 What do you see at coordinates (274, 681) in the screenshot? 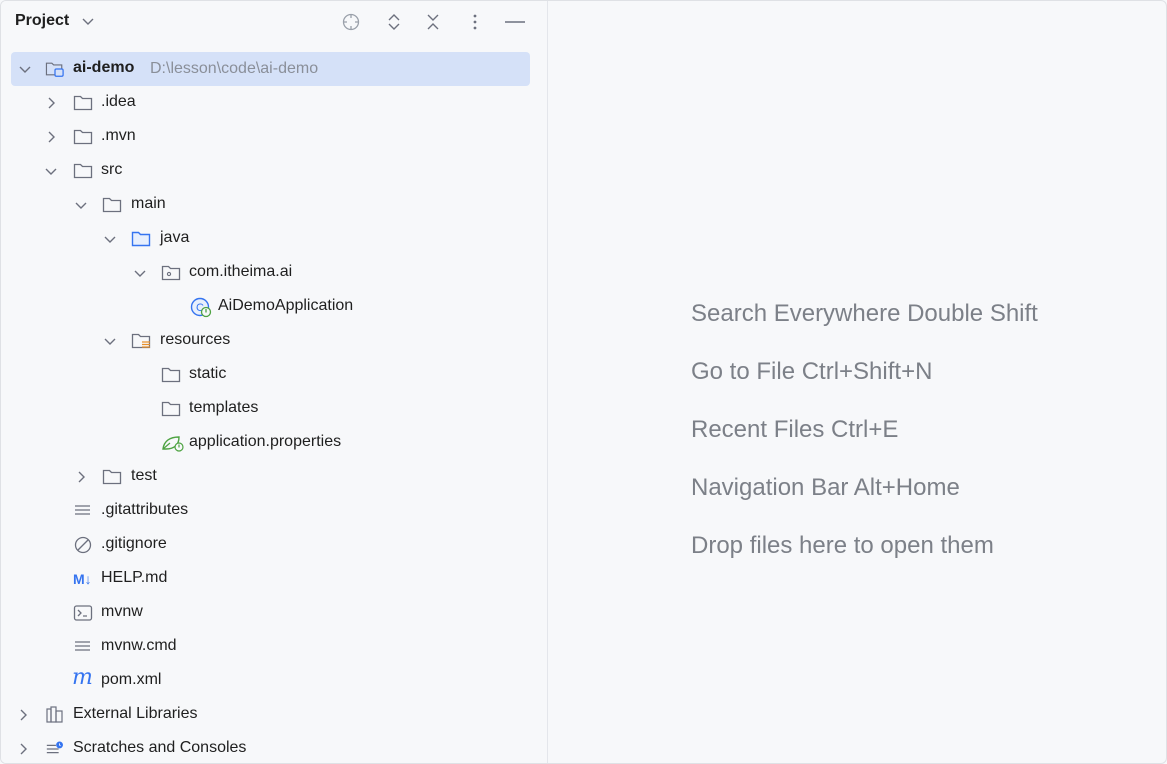
I see `tree-row-pom-xml: m pom.xml` at bounding box center [274, 681].